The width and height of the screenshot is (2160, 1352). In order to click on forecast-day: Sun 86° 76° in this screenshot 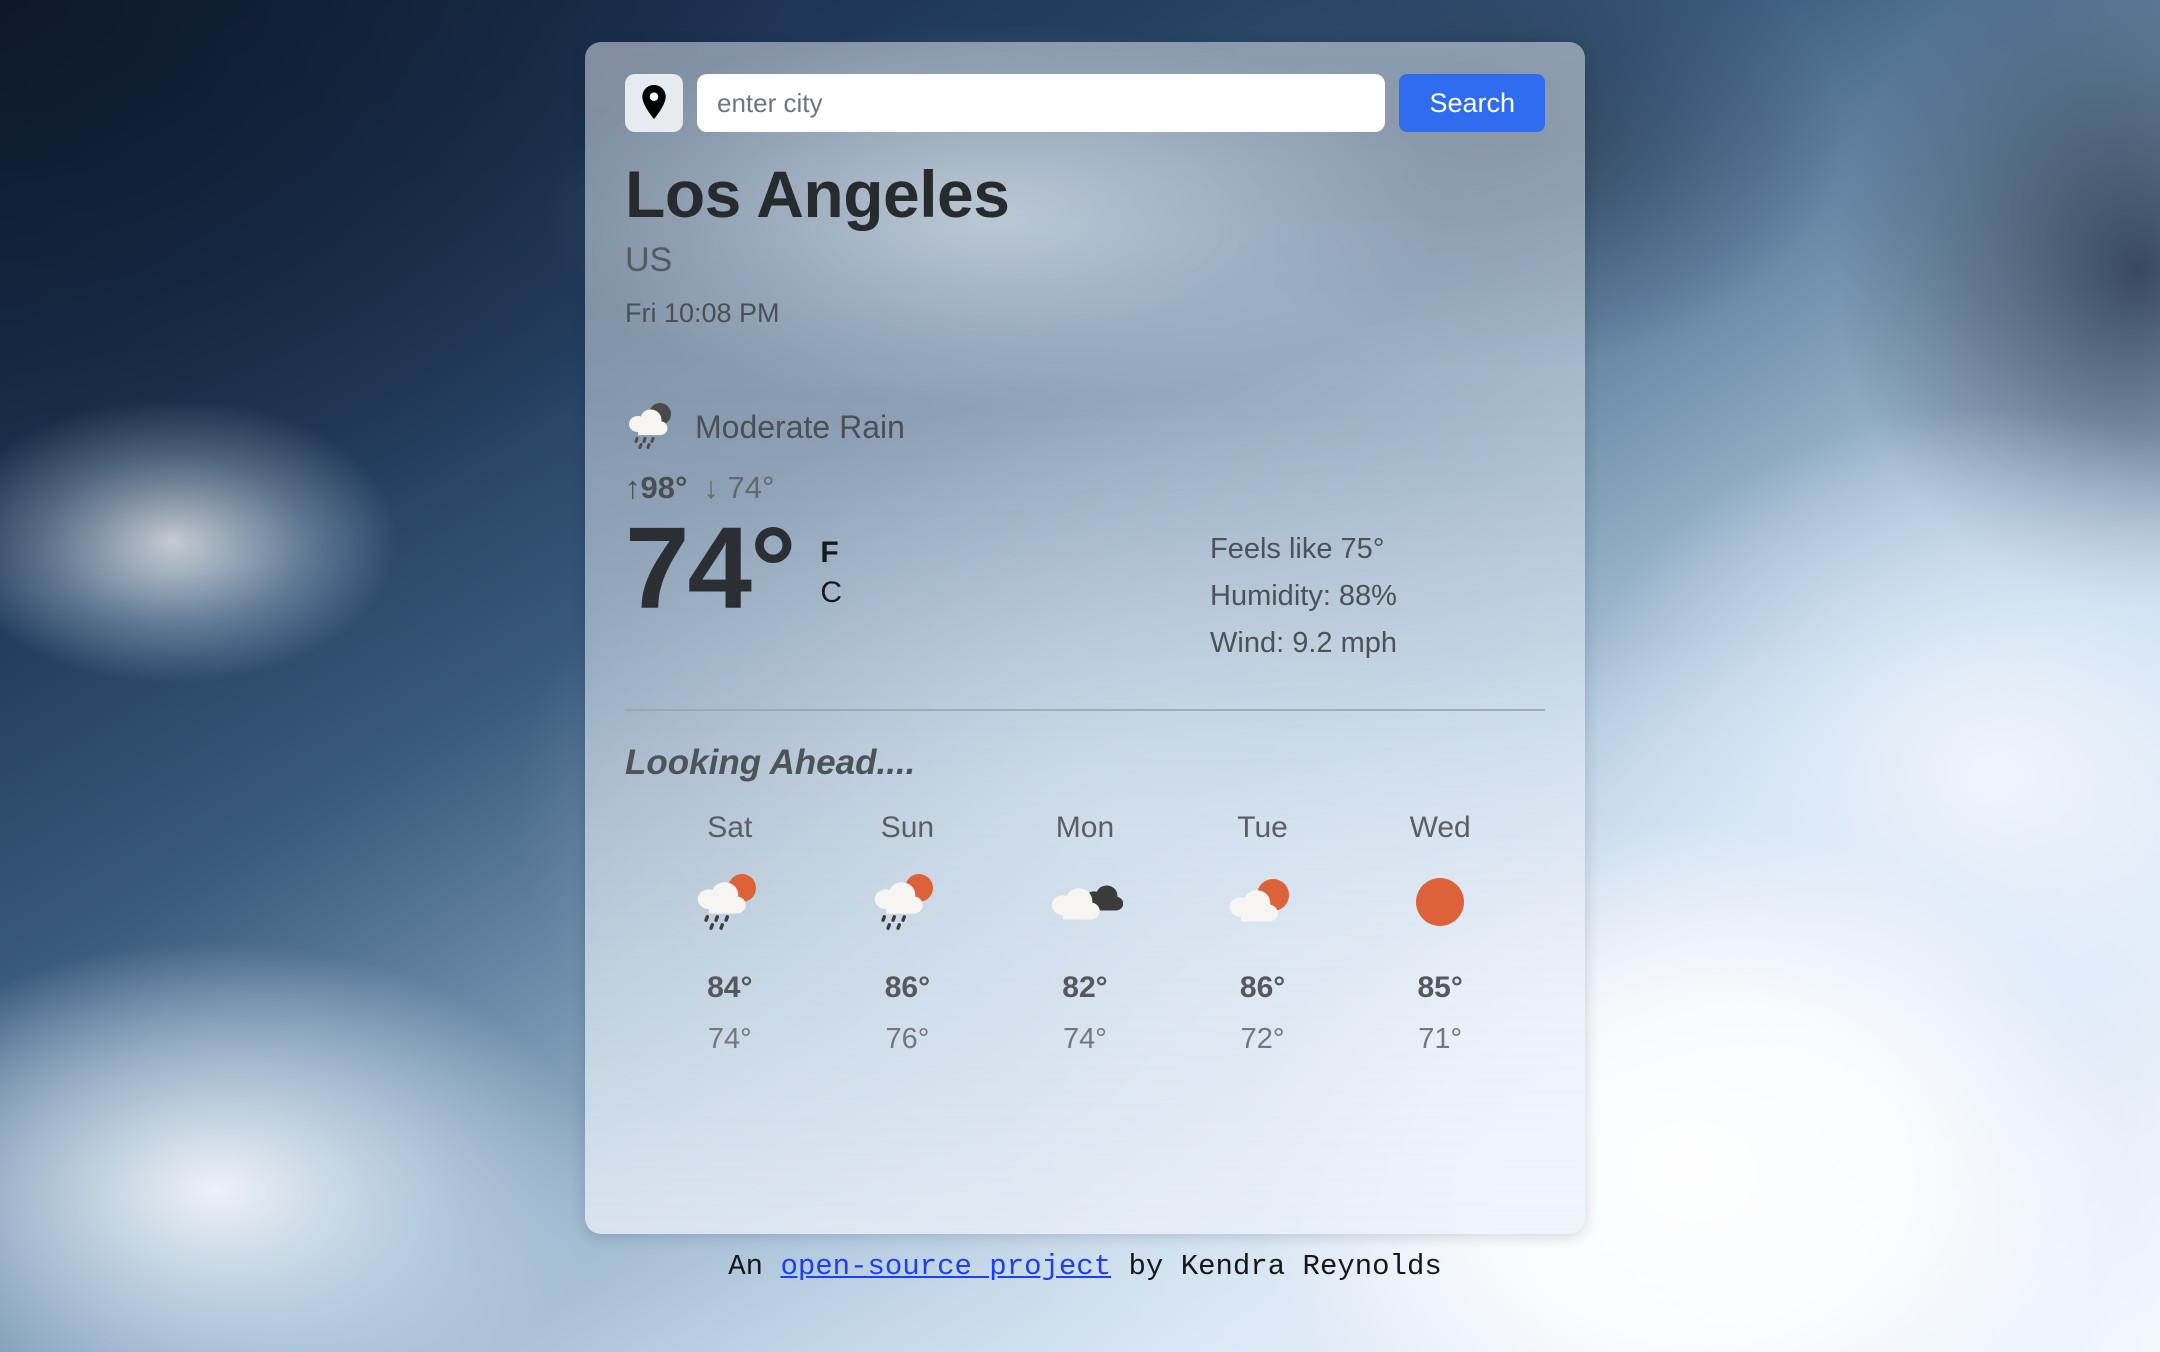, I will do `click(908, 933)`.